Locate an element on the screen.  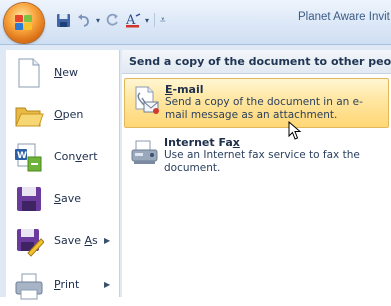
undo-icon is located at coordinates (84, 20).